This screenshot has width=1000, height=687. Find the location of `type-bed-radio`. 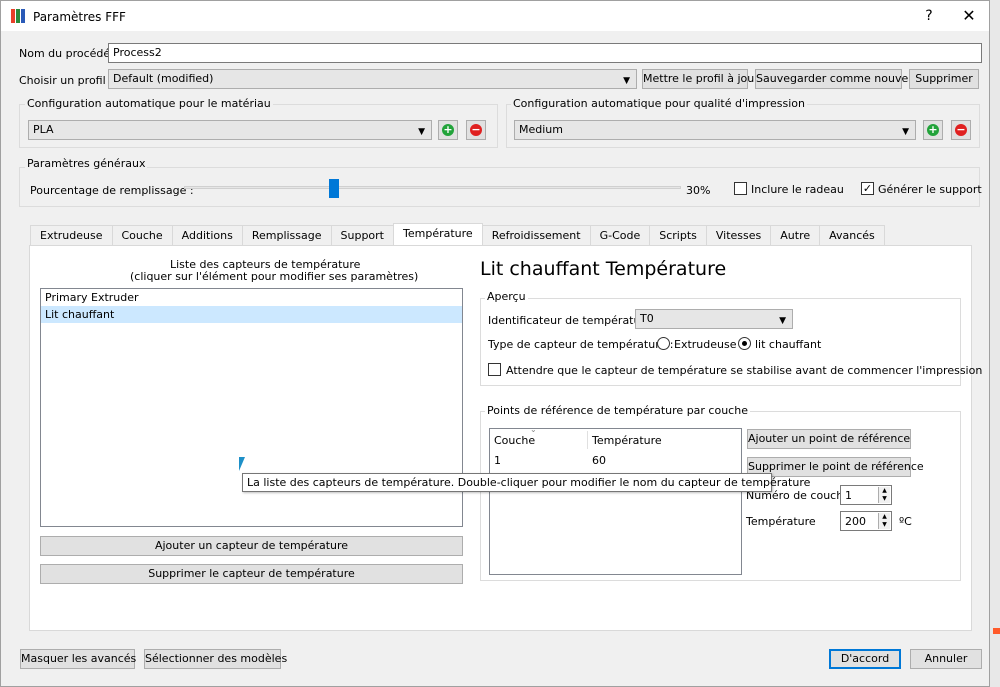

type-bed-radio is located at coordinates (744, 343).